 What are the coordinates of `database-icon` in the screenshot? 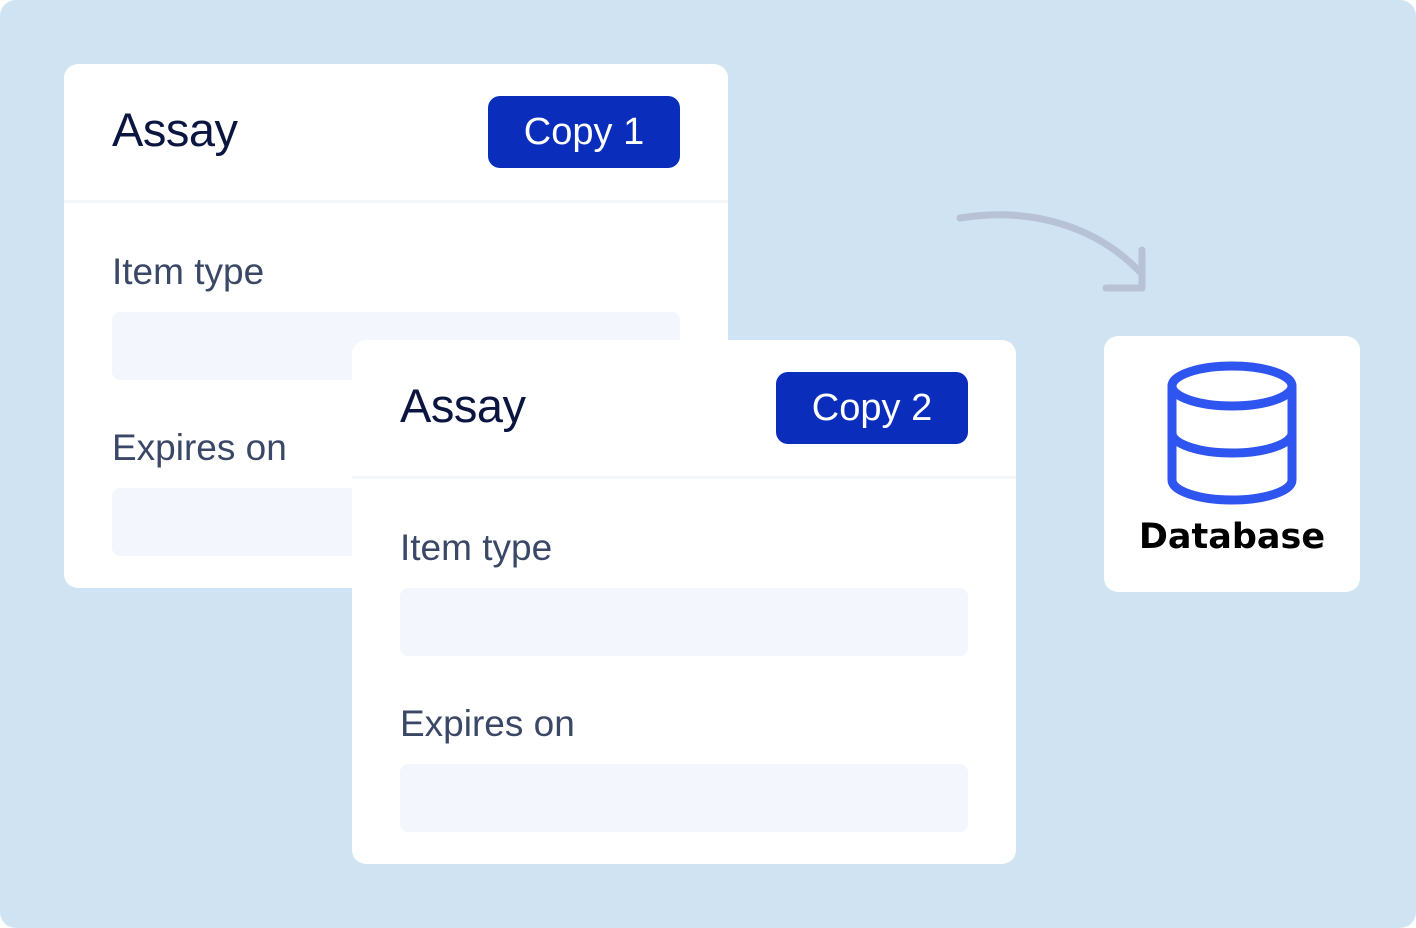 It's located at (1232, 433).